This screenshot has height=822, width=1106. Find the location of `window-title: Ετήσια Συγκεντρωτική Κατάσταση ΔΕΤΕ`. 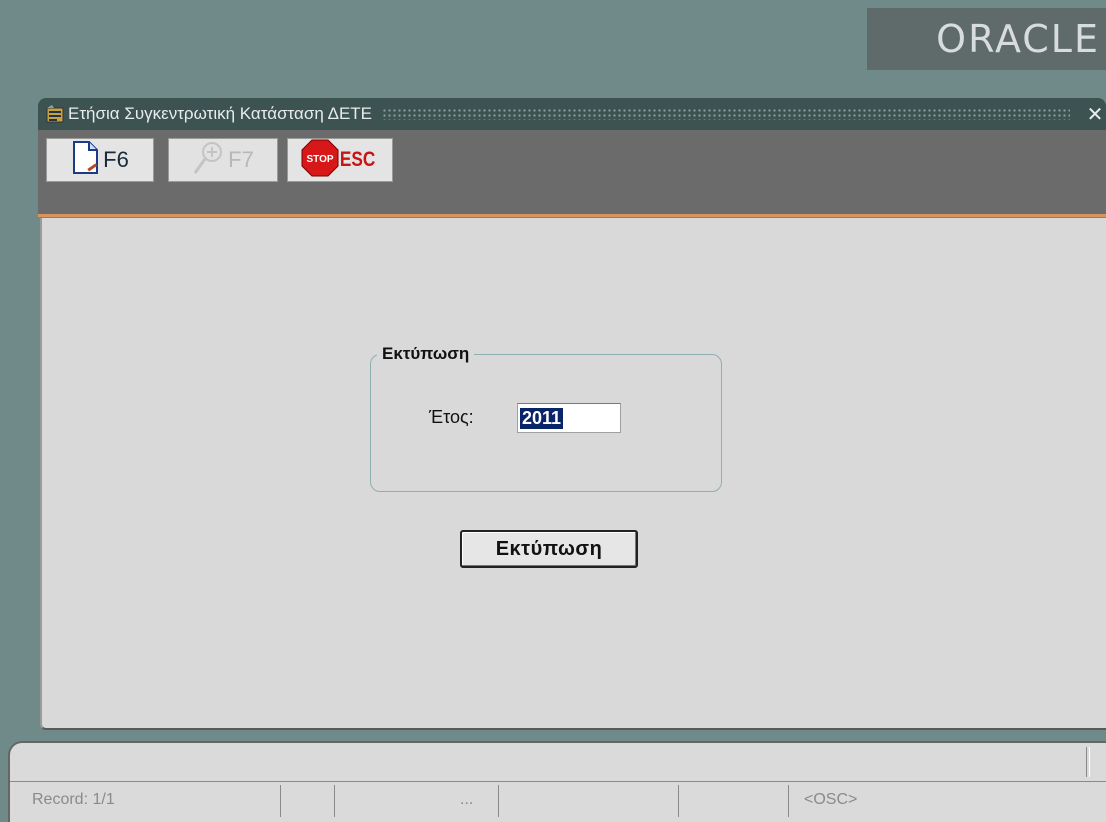

window-title: Ετήσια Συγκεντρωτική Κατάσταση ΔΕΤΕ is located at coordinates (220, 113).